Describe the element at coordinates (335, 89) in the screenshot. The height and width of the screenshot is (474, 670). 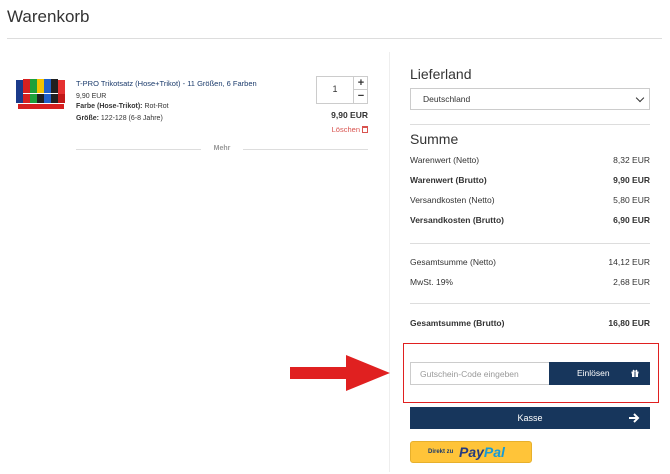
I see `quantity-value: 1` at that location.